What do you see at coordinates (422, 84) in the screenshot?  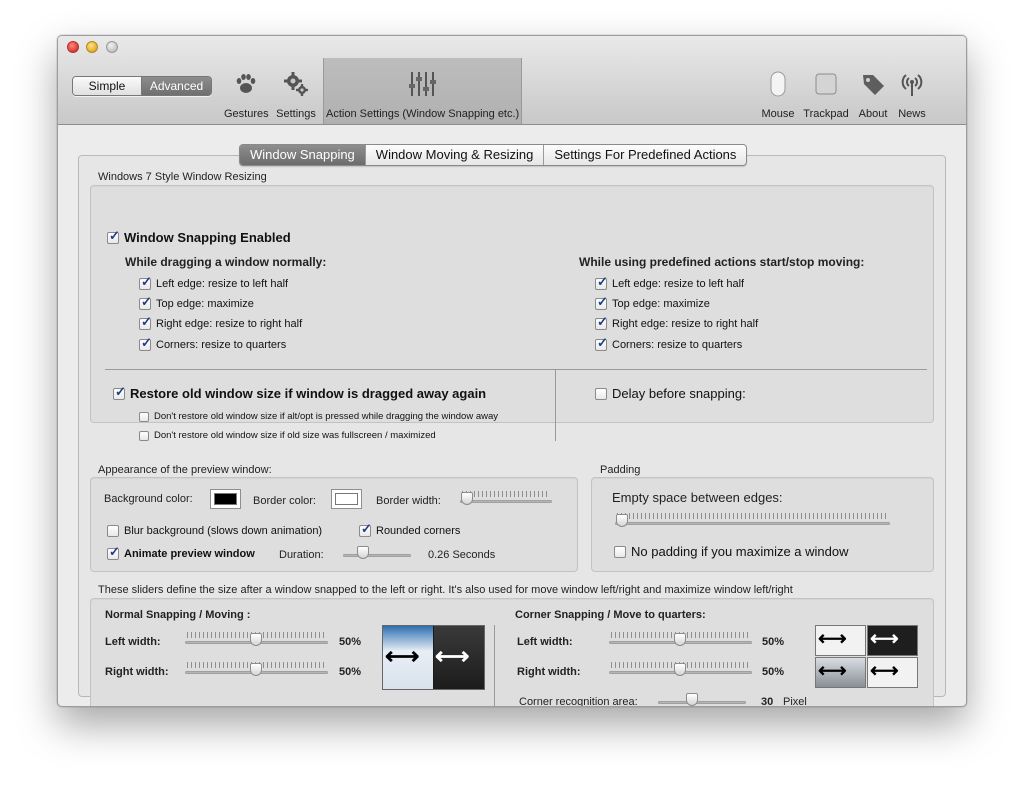 I see `sliders-icon` at bounding box center [422, 84].